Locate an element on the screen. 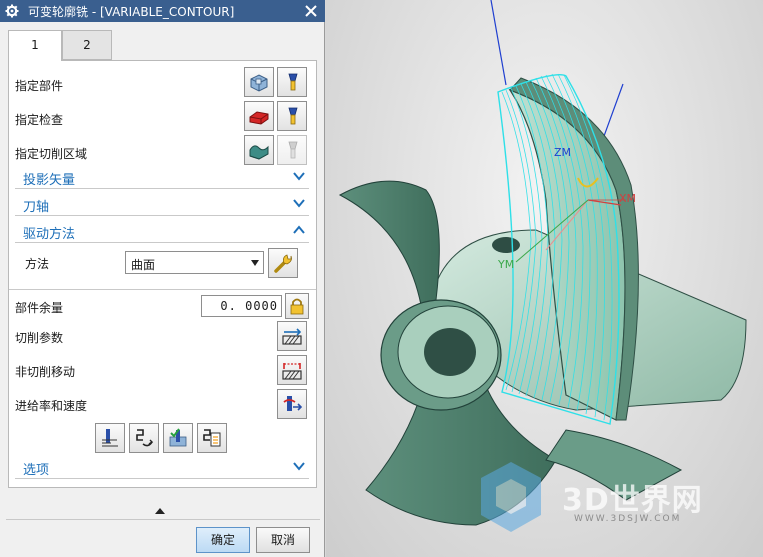 Image resolution: width=763 pixels, height=557 pixels. chevron-up-icon is located at coordinates (299, 230).